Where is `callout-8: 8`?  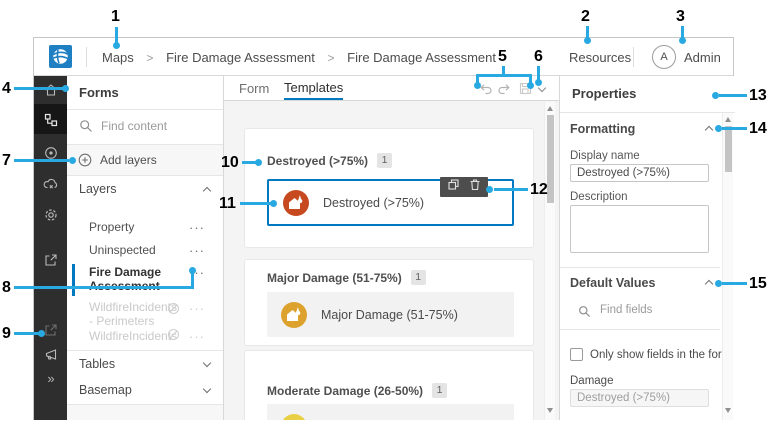 callout-8: 8 is located at coordinates (6, 287).